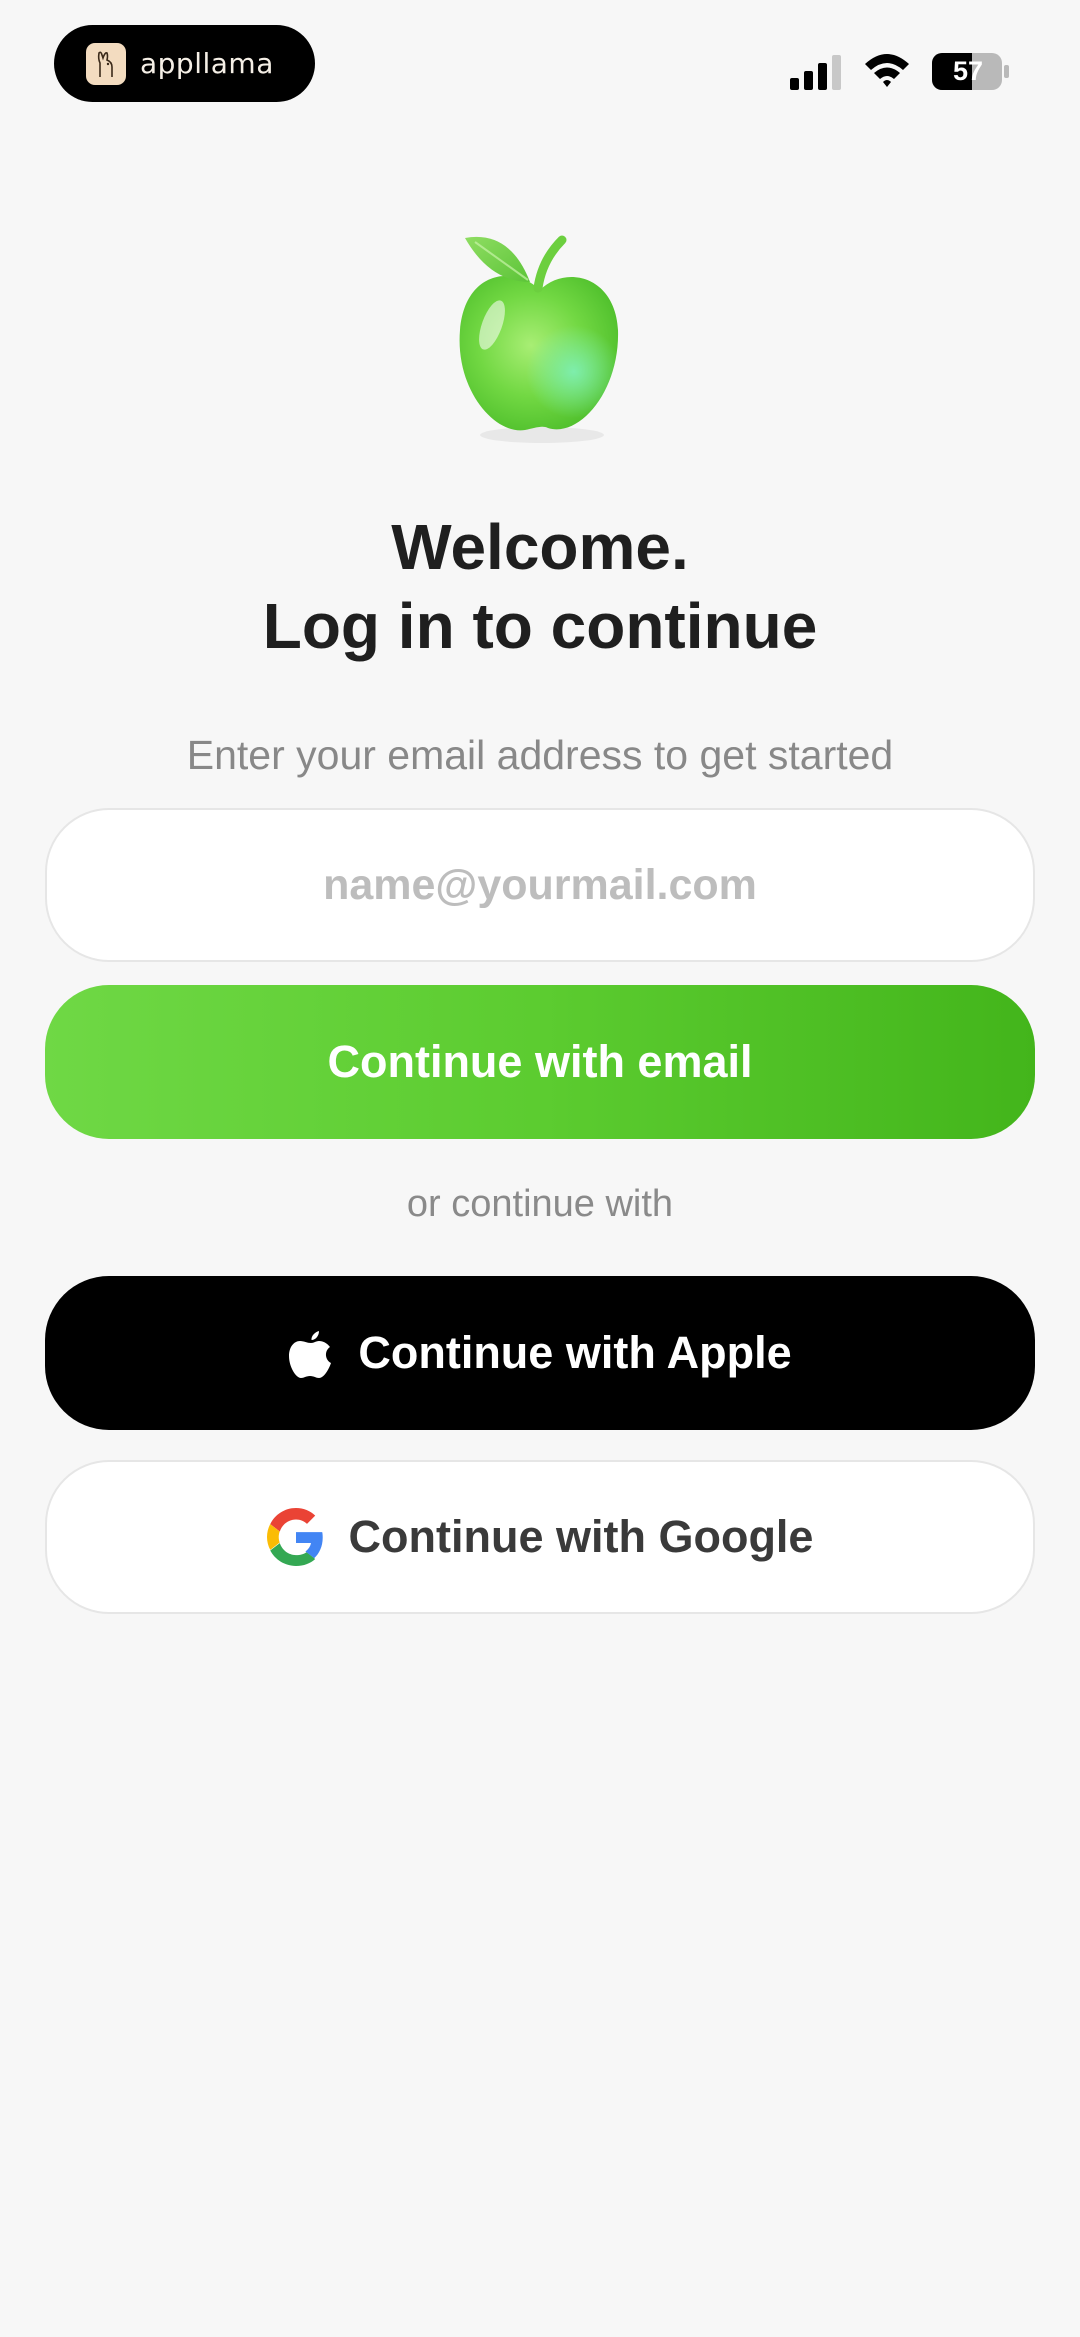 The width and height of the screenshot is (1080, 2337). I want to click on continue-with-google-button: Continue with Google, so click(540, 1537).